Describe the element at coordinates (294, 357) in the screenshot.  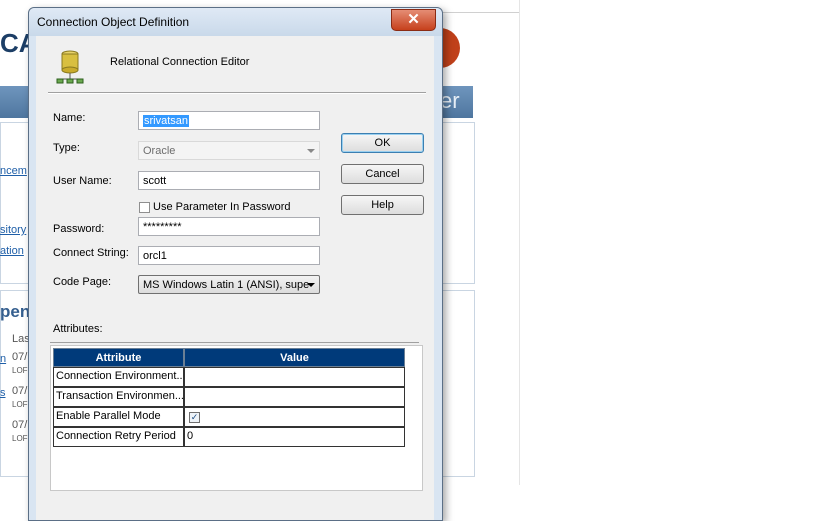
I see `grid-header-value: Value` at that location.